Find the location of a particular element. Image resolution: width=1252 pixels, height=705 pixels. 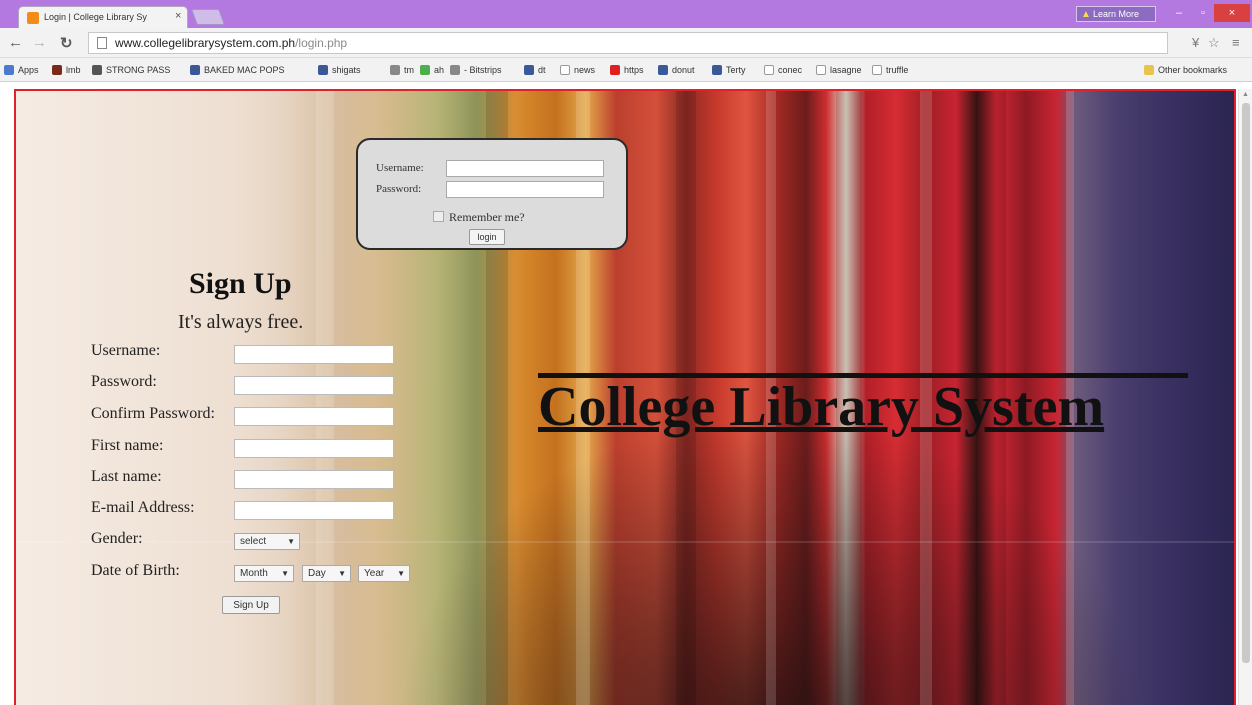

scroll-up-icon: ▲ is located at coordinates (1245, 94).